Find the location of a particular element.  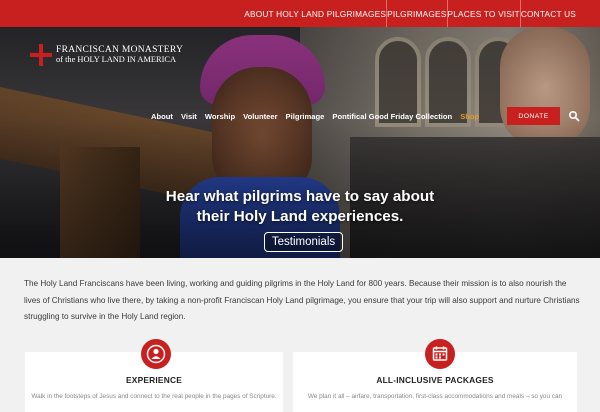

nav-volunteer: Volunteer is located at coordinates (260, 116).